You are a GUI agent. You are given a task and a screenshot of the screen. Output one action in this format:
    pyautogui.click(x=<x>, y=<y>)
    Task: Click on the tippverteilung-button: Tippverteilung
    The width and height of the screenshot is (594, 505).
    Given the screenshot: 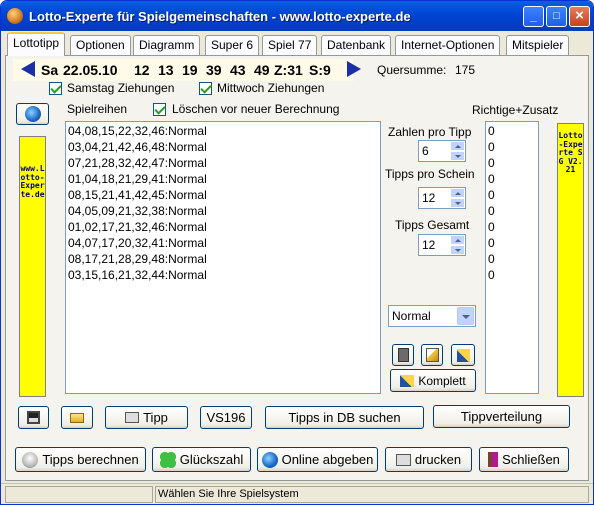 What is the action you would take?
    pyautogui.click(x=501, y=416)
    